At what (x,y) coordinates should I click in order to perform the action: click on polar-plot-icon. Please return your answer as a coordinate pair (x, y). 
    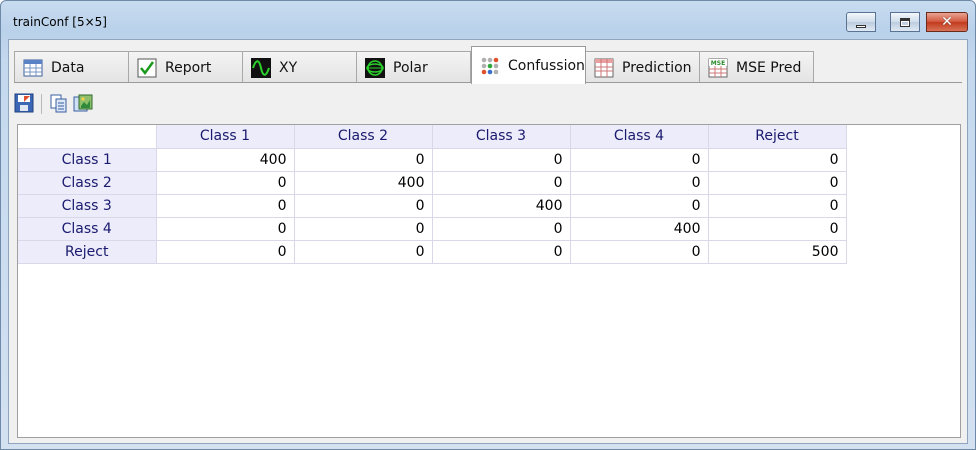
    Looking at the image, I should click on (375, 67).